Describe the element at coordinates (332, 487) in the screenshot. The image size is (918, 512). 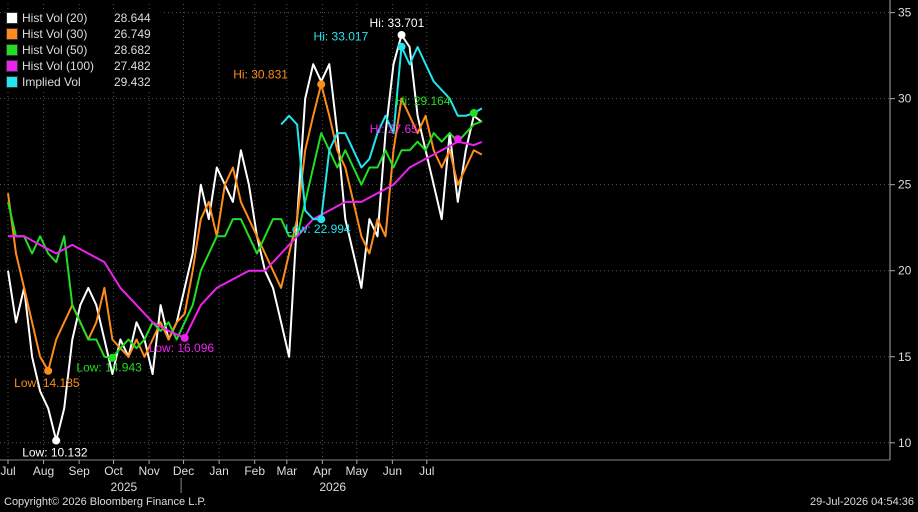
I see `year-label: 2026` at that location.